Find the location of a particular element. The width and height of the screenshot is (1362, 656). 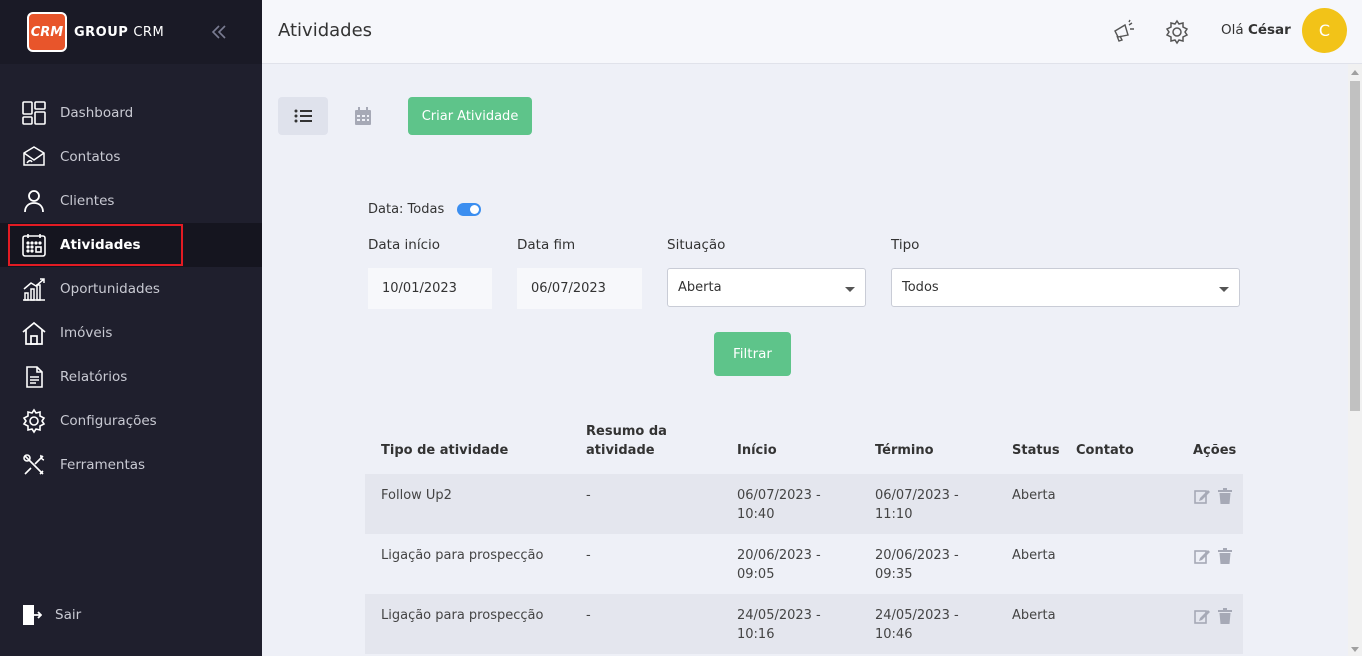

list-view-button is located at coordinates (303, 116).